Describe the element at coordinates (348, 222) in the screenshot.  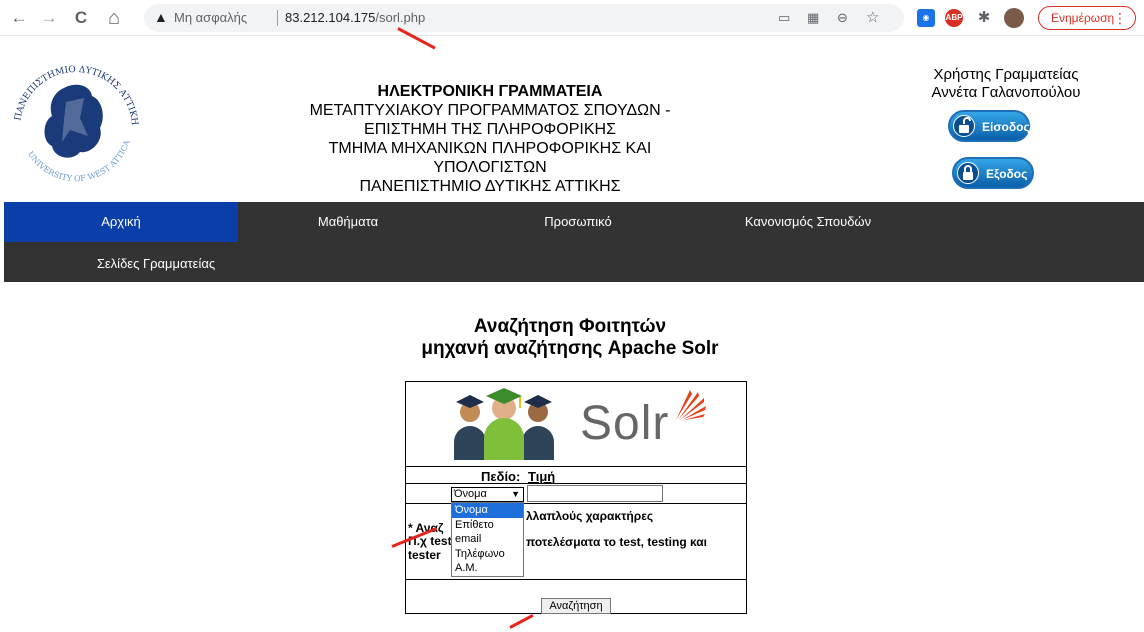
I see `menu-item-courses: Μαθήματα` at that location.